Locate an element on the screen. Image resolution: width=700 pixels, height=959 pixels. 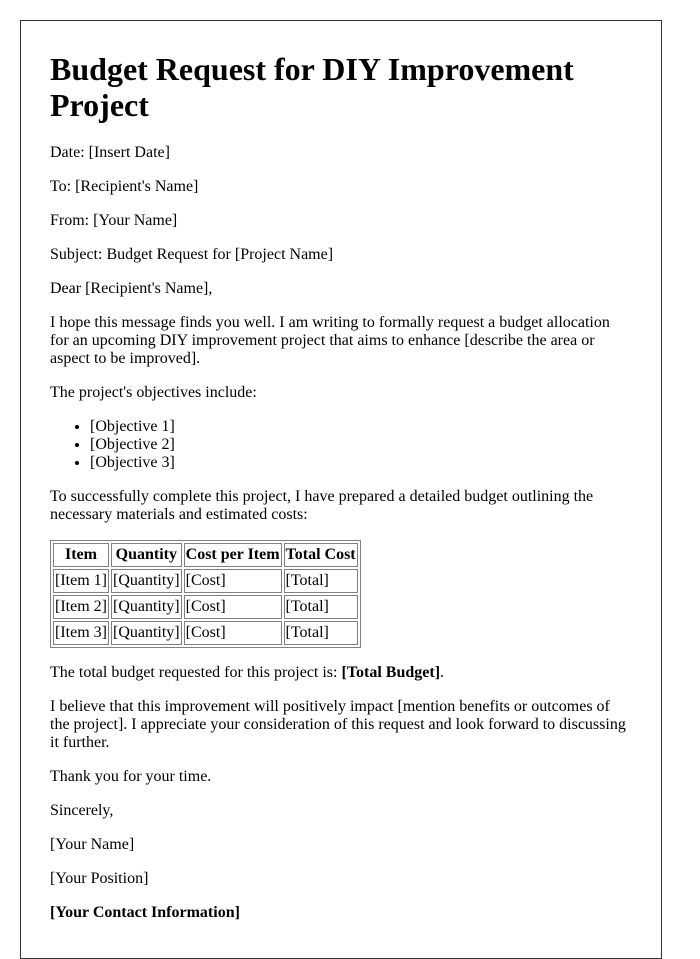
header-total-cost: Total Cost is located at coordinates (320, 555).